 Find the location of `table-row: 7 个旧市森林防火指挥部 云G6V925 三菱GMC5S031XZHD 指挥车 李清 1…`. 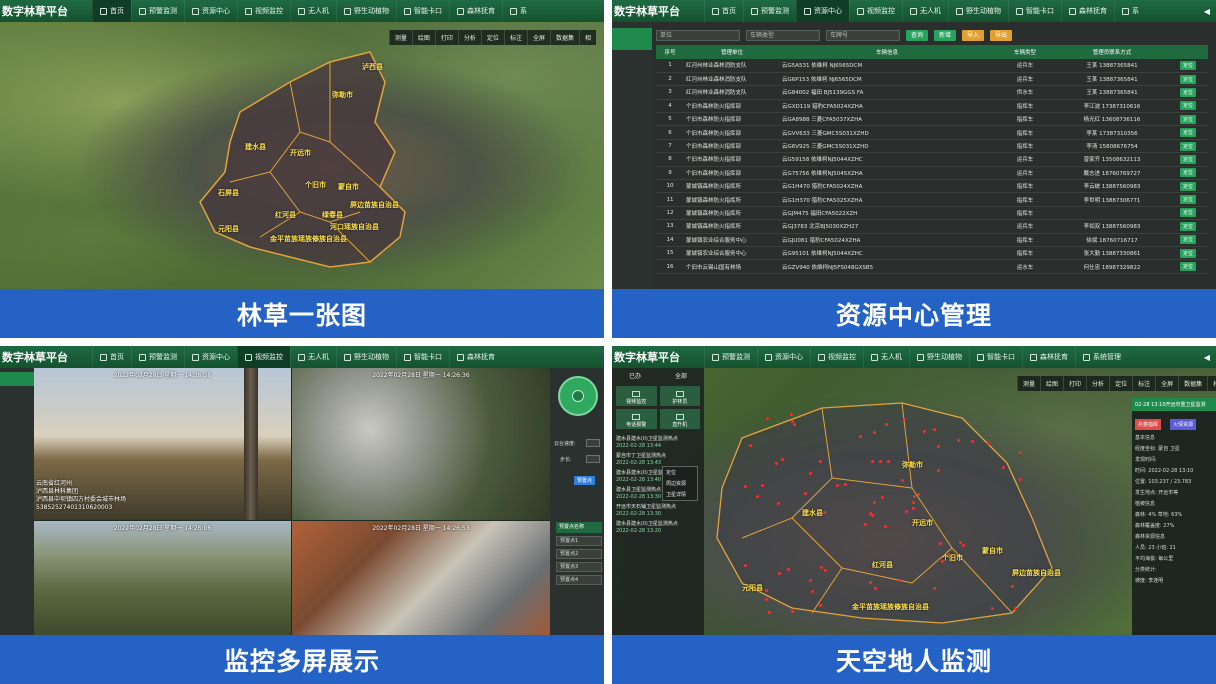

table-row: 7 个旧市森林防火指挥部 云G6V925 三菱GMC5S031XZHD 指挥车 李清 1… is located at coordinates (932, 146).